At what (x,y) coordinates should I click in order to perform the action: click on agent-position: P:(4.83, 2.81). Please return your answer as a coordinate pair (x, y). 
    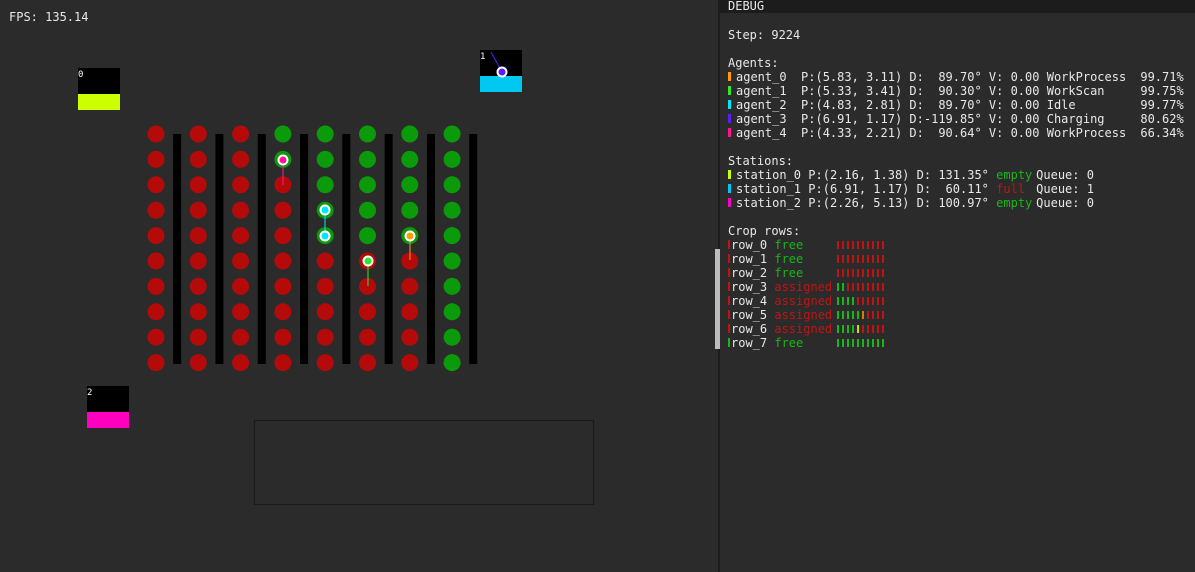
    Looking at the image, I should click on (852, 105).